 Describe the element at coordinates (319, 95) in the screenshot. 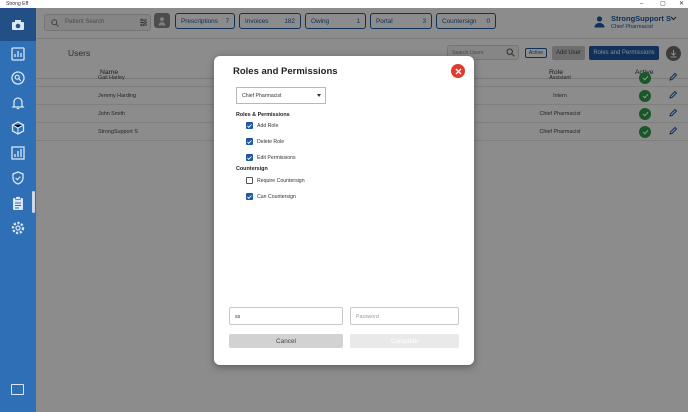

I see `caret-down-icon` at that location.